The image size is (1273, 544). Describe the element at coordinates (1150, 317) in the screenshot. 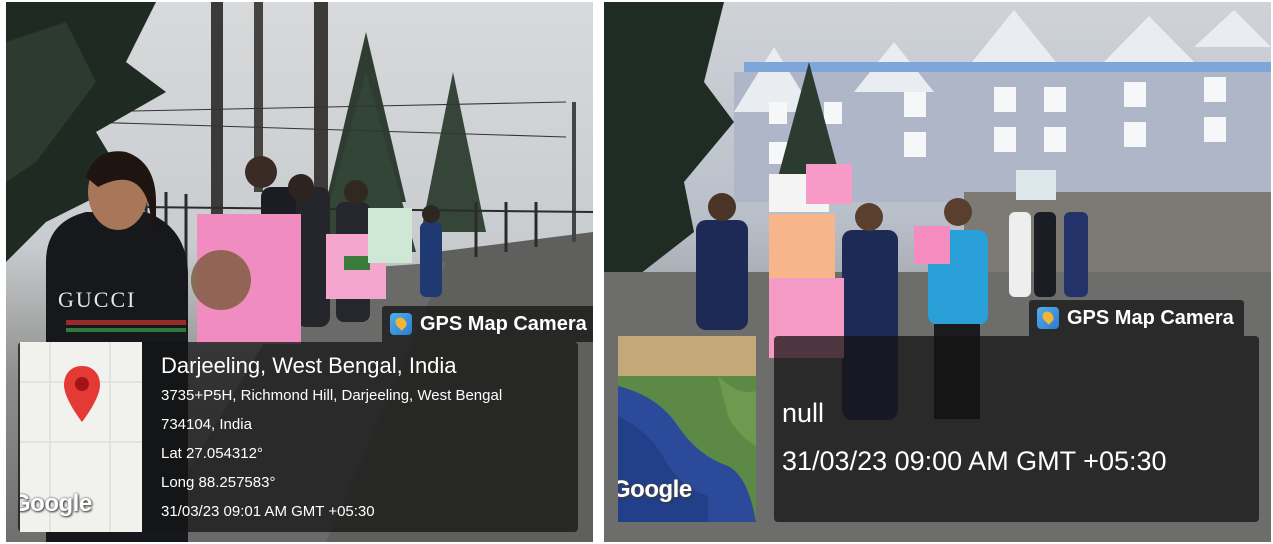

I see `gps-camera-label-right: GPS Map Camera` at that location.